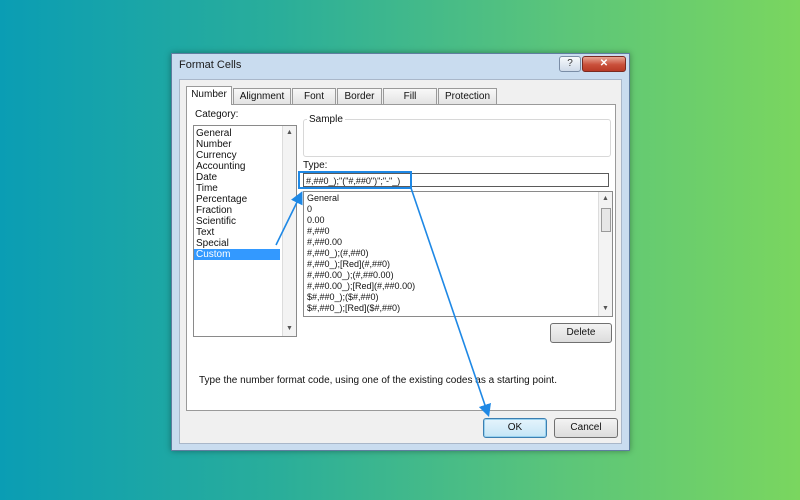 This screenshot has width=800, height=500. Describe the element at coordinates (606, 220) in the screenshot. I see `scroll-thumb` at that location.